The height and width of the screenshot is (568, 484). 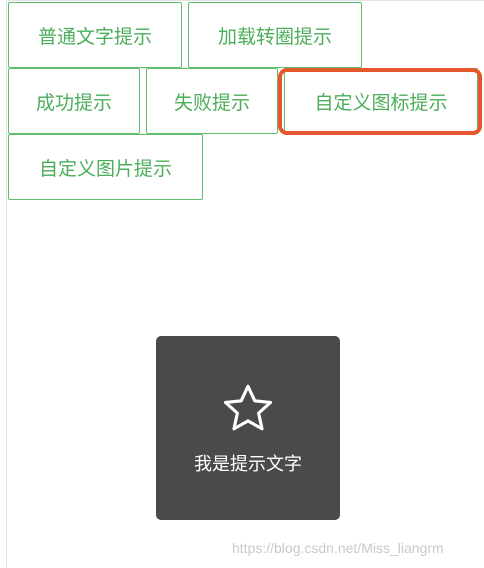 I want to click on loading-toast-button: 加载转圈提示, so click(x=275, y=35).